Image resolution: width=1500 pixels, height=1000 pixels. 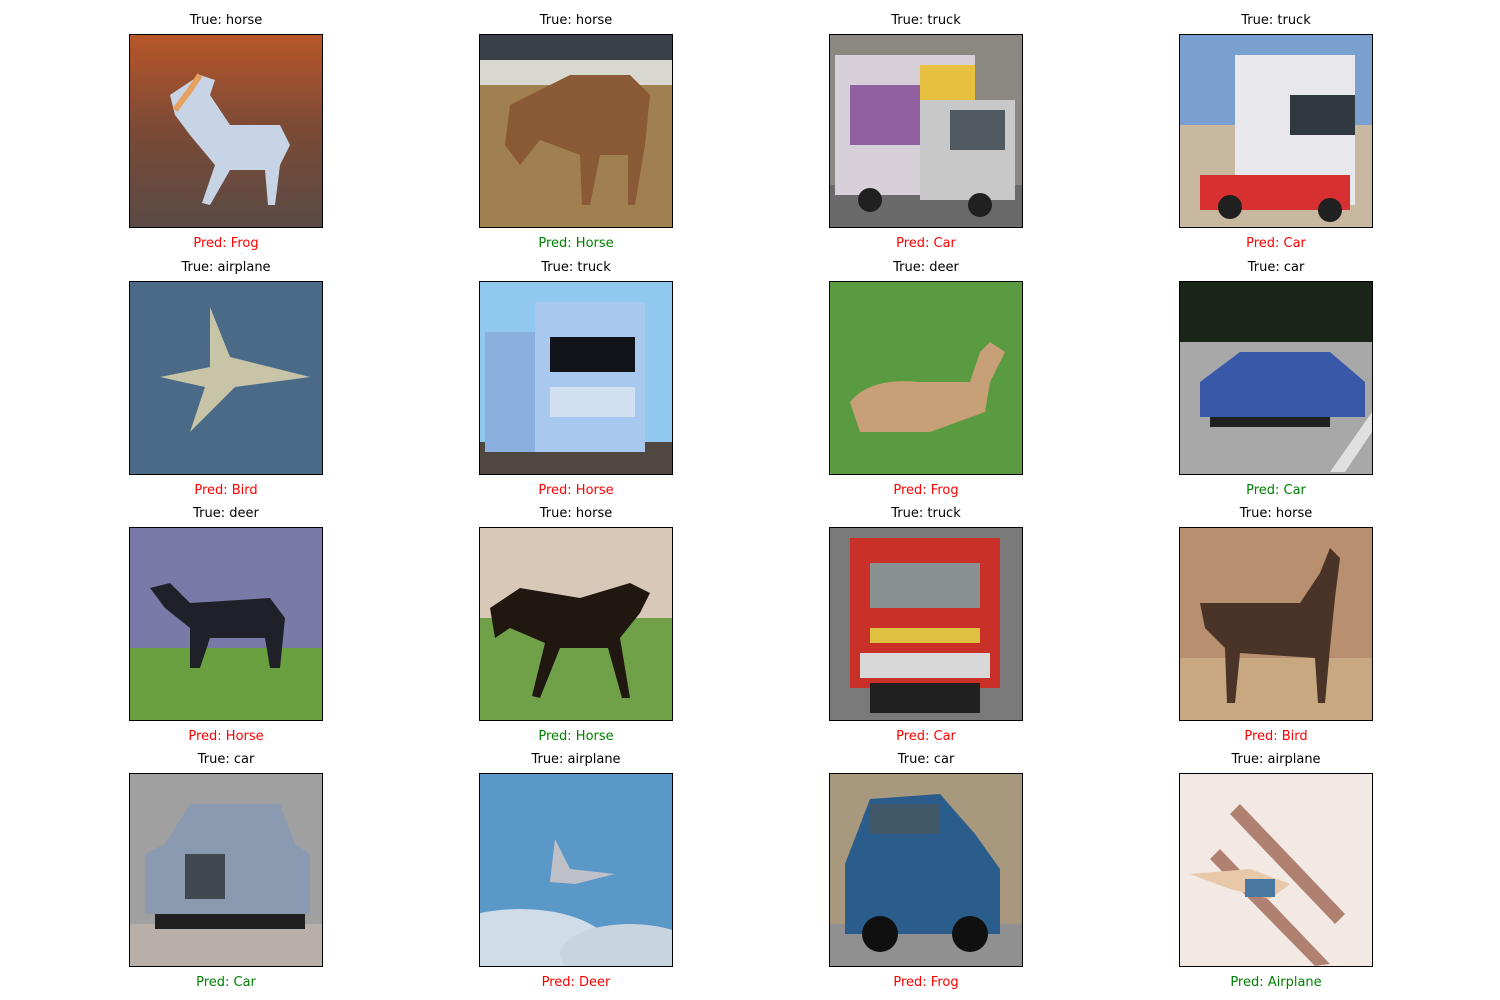 I want to click on pred-label: Pred: Deer, so click(x=576, y=982).